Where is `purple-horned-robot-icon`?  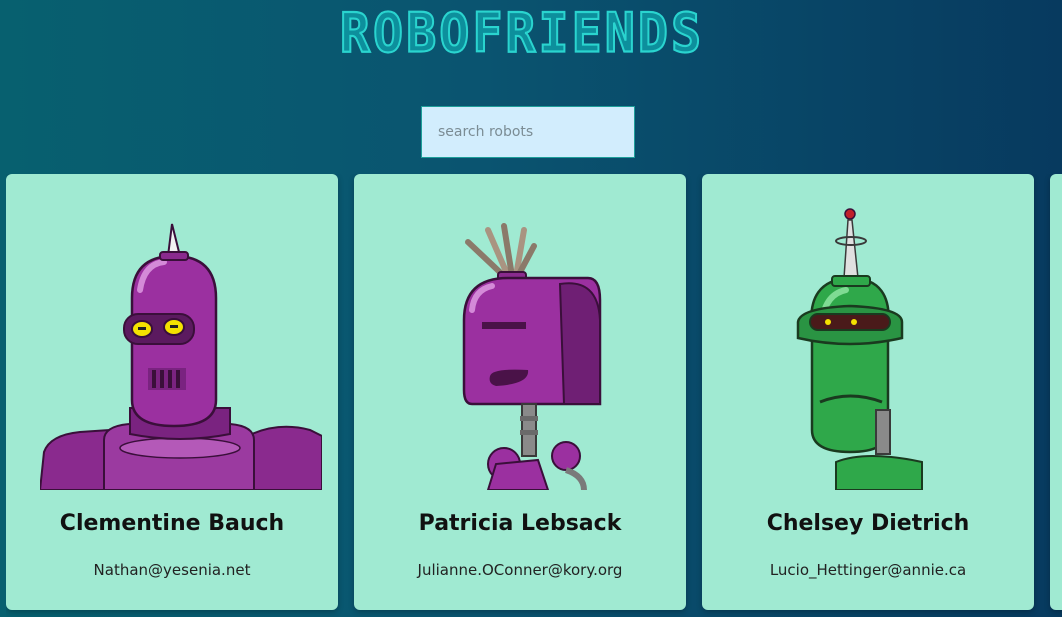
purple-horned-robot-icon is located at coordinates (181, 340).